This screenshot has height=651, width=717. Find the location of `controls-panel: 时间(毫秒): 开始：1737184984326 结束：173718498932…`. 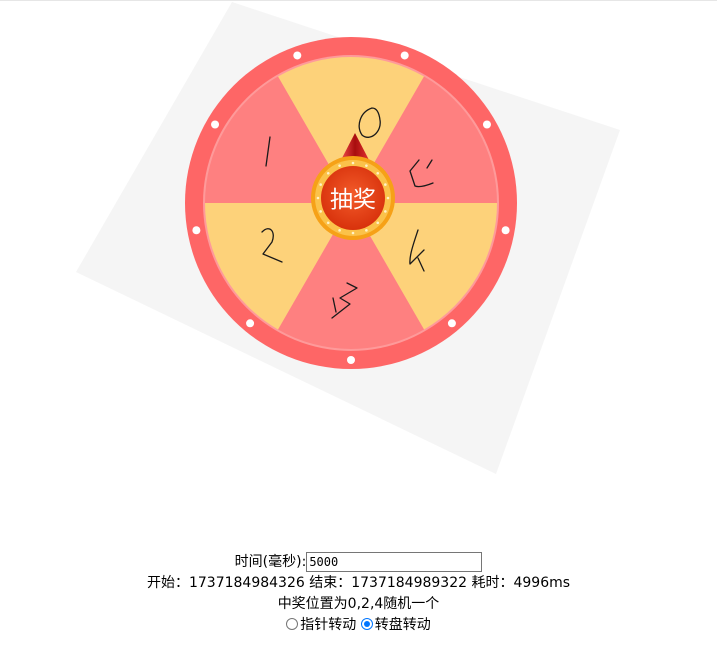

controls-panel: 时间(毫秒): 开始：1737184984326 结束：173718498932… is located at coordinates (358, 594).